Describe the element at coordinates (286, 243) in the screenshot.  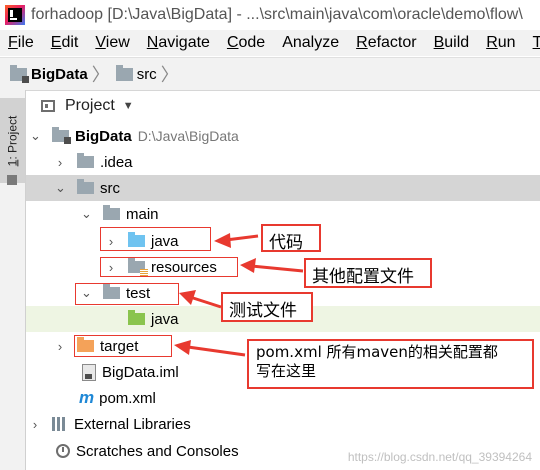
I see `callout-code-text: 代码` at that location.